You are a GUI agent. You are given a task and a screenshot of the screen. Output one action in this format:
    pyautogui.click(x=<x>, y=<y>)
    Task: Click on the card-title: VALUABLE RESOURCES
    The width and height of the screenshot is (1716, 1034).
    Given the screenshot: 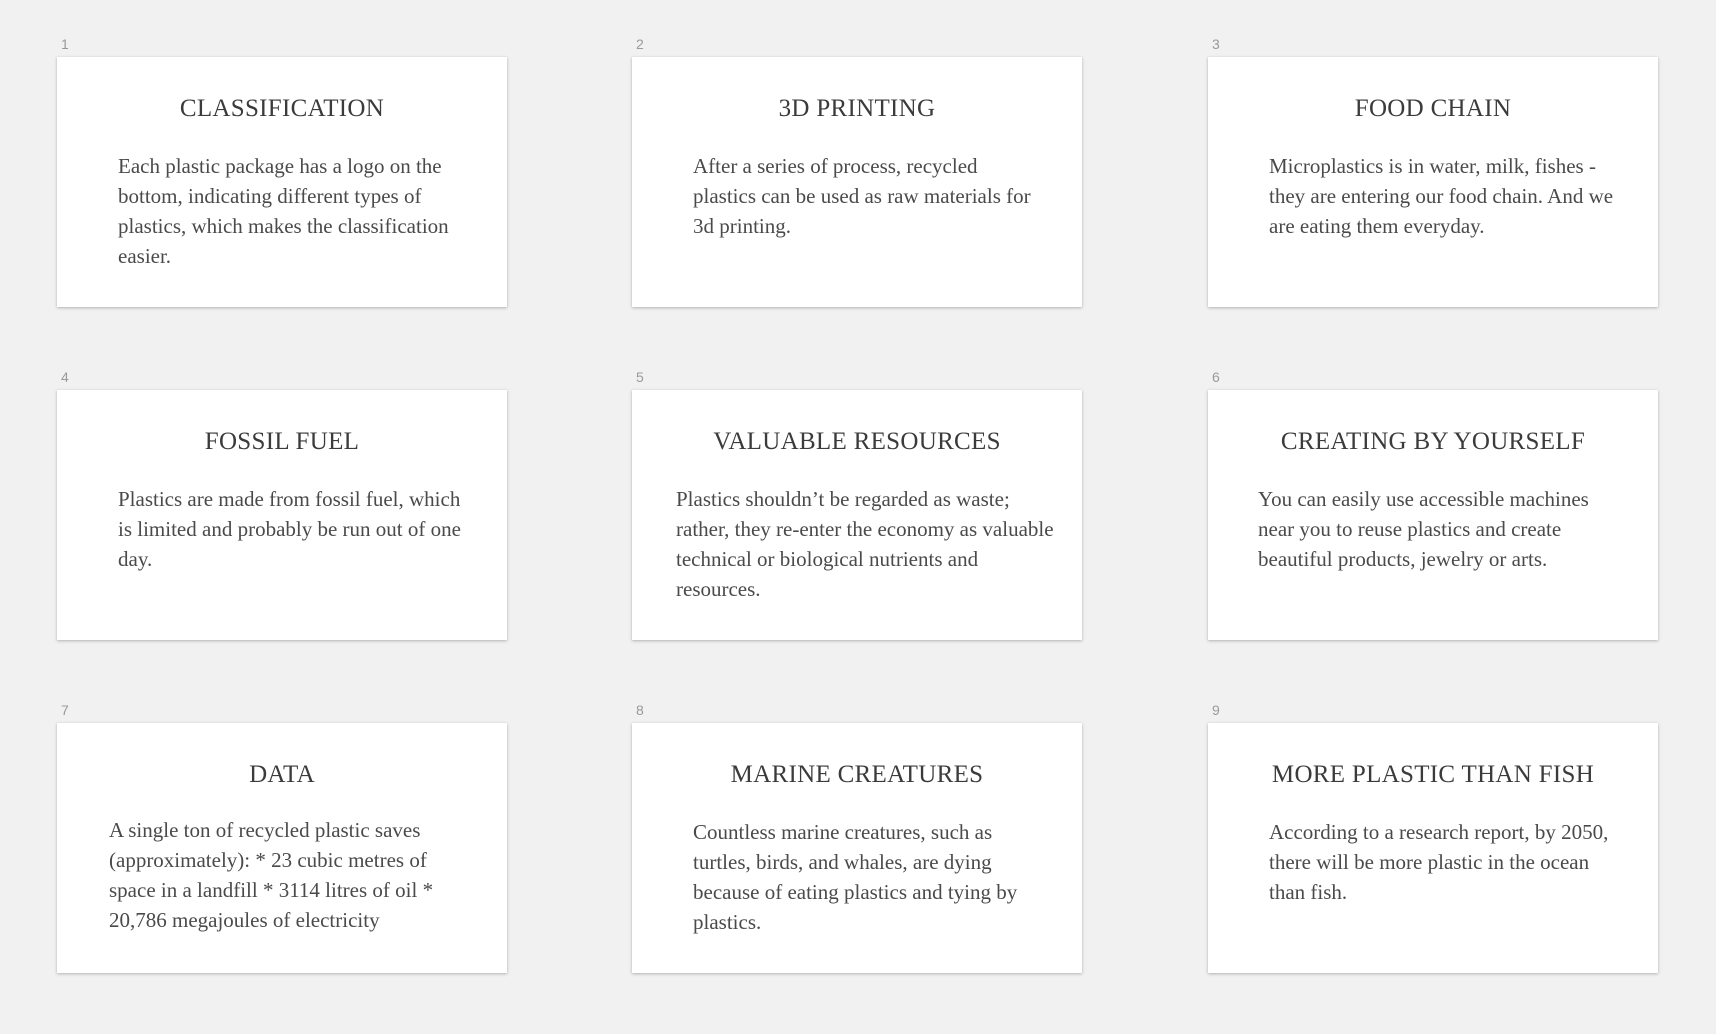 What is the action you would take?
    pyautogui.click(x=857, y=441)
    